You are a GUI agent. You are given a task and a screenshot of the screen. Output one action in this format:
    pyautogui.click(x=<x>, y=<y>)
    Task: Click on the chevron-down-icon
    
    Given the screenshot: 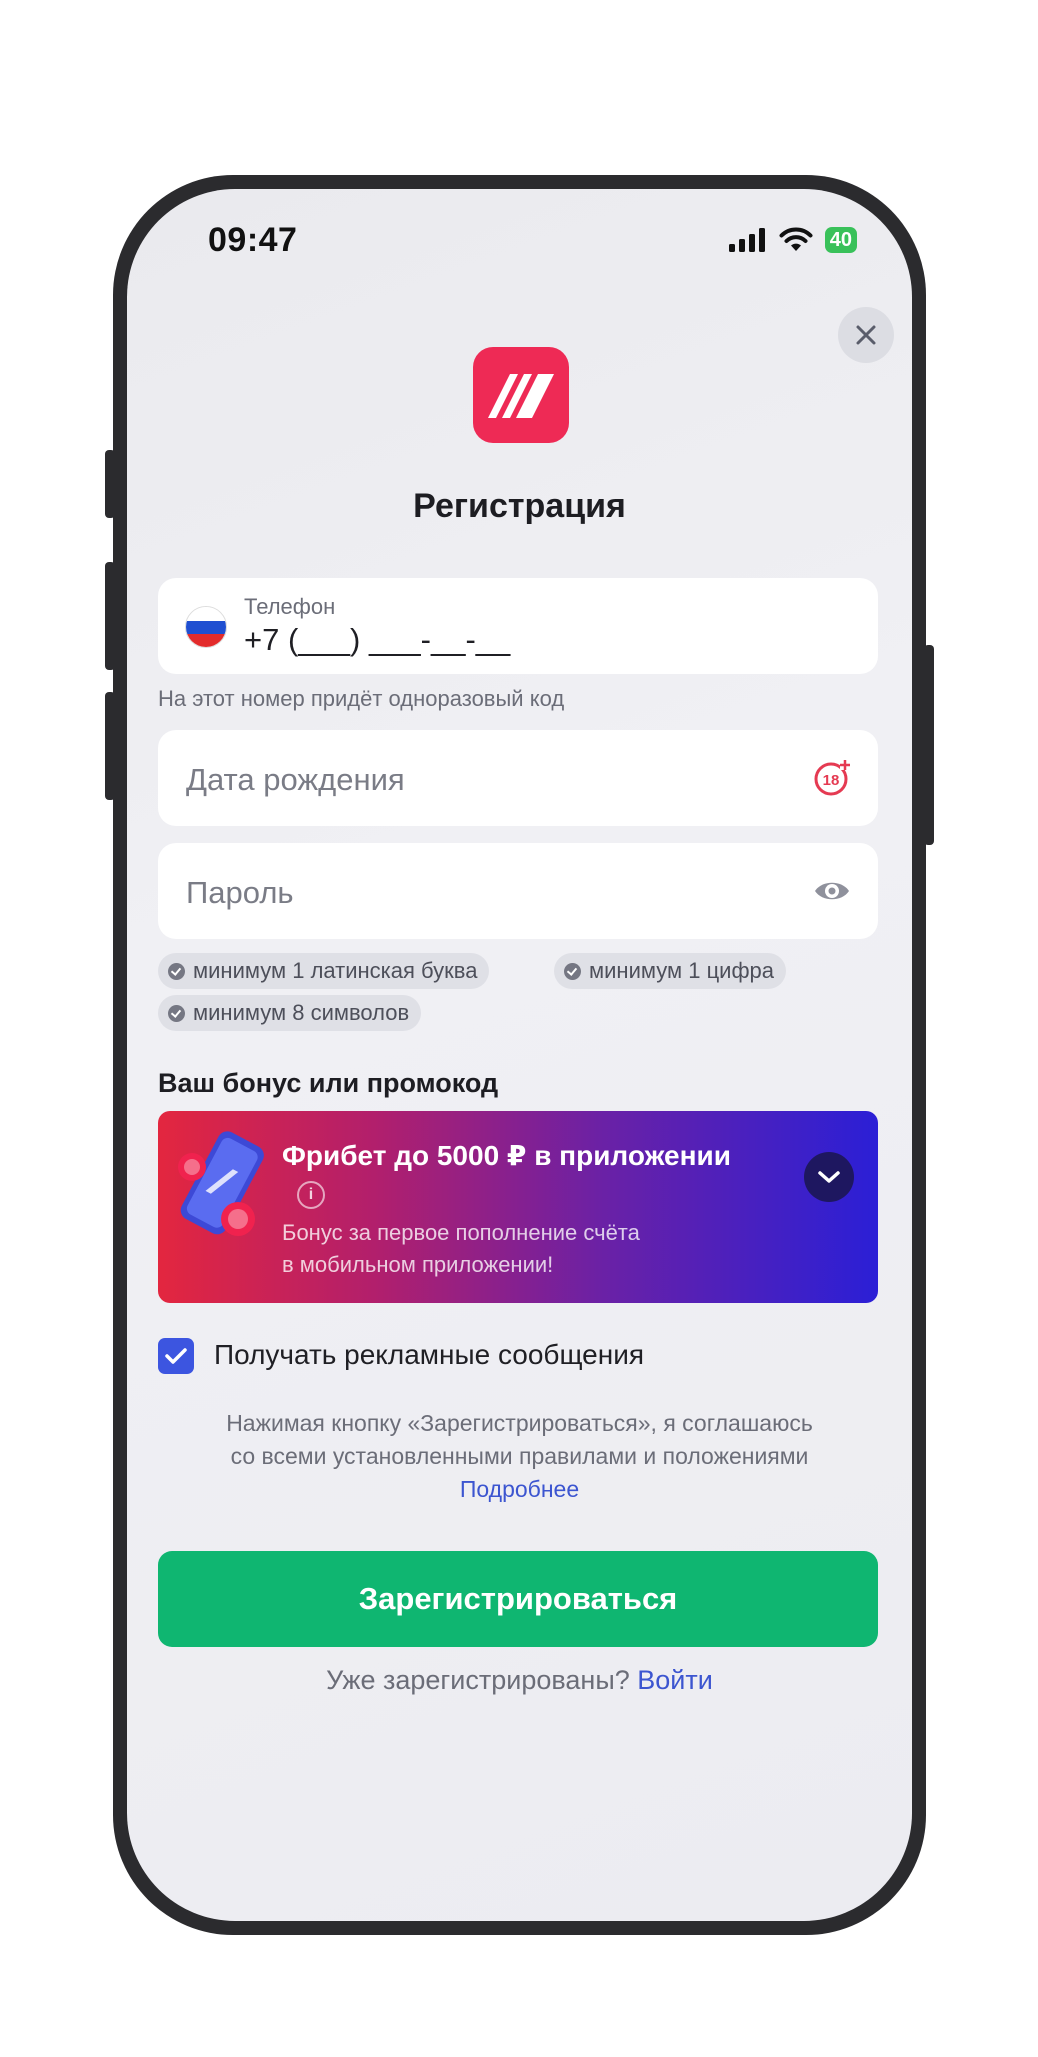 What is the action you would take?
    pyautogui.click(x=829, y=1177)
    